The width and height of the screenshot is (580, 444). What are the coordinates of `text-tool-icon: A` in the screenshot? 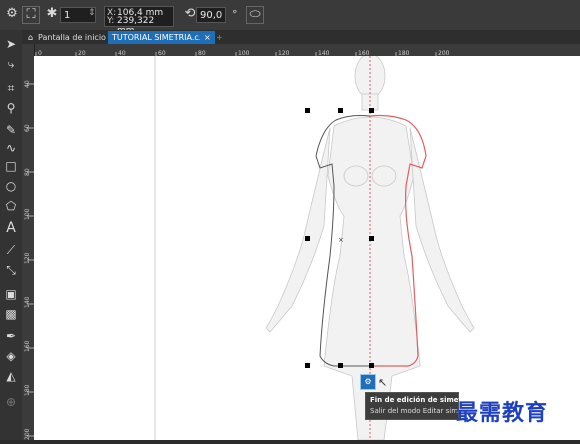 It's located at (11, 228).